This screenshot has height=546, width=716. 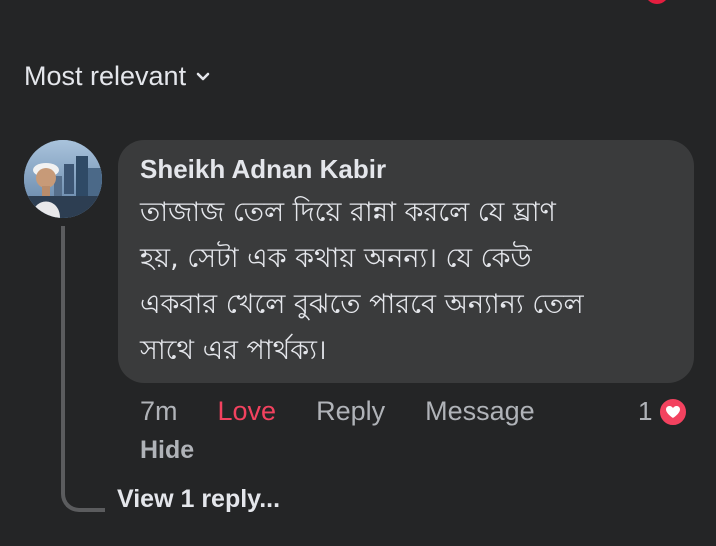 What do you see at coordinates (203, 76) in the screenshot?
I see `chevron-down-icon` at bounding box center [203, 76].